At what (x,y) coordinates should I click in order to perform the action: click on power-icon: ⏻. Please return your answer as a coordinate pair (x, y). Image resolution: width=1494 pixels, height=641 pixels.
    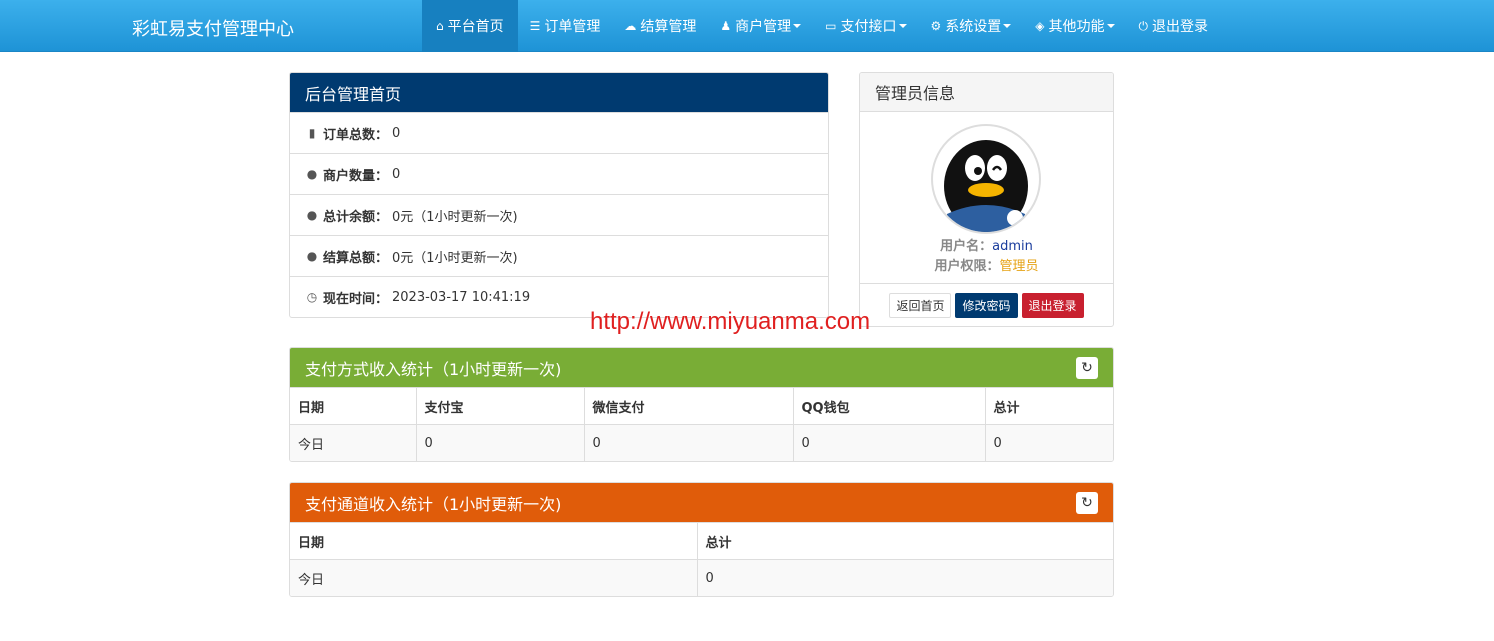
    Looking at the image, I should click on (1143, 25).